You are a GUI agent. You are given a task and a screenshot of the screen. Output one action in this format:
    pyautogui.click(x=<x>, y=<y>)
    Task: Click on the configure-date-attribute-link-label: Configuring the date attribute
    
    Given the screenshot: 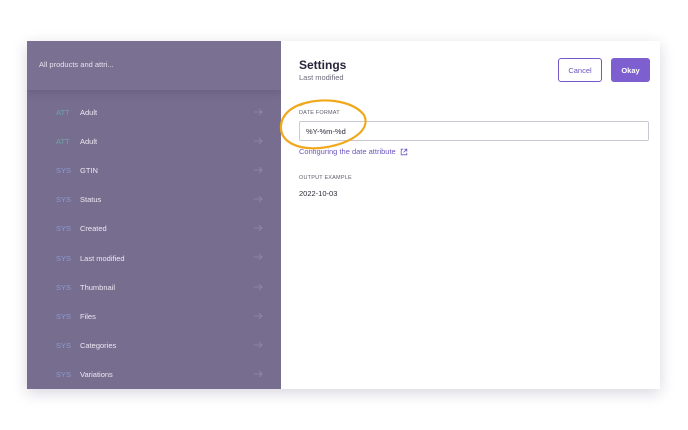 What is the action you would take?
    pyautogui.click(x=347, y=151)
    